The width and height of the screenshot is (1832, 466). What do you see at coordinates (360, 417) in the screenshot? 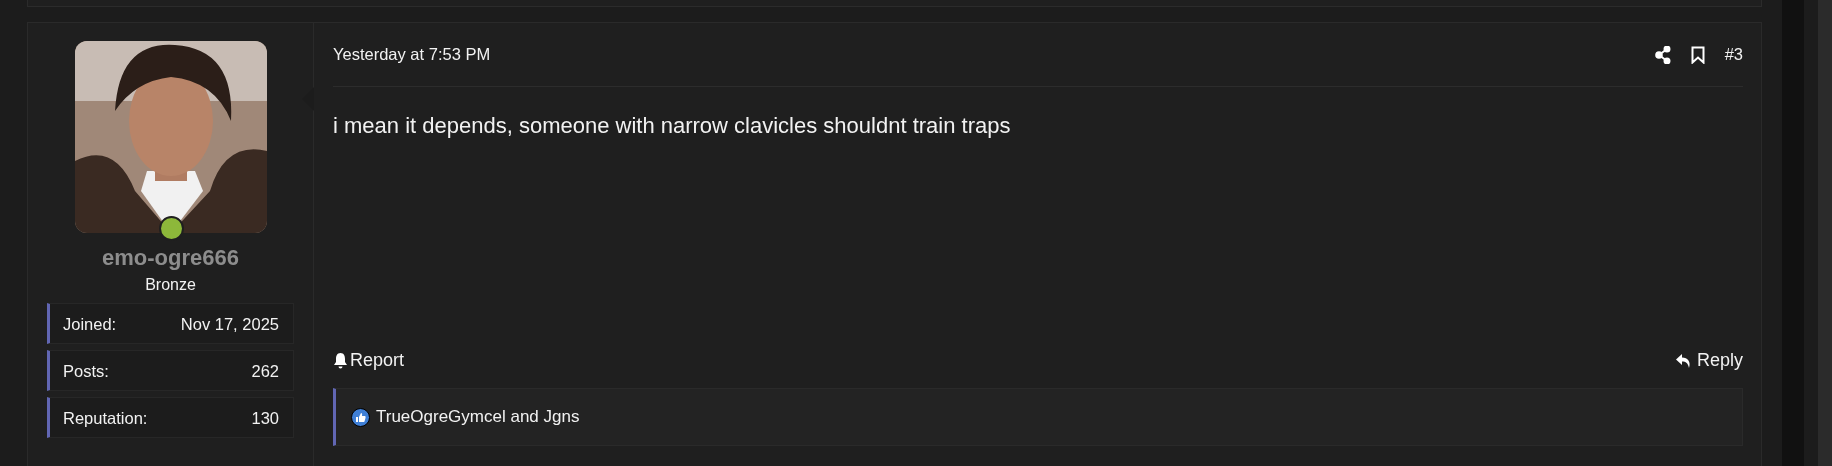
I see `thumbs-up-icon` at bounding box center [360, 417].